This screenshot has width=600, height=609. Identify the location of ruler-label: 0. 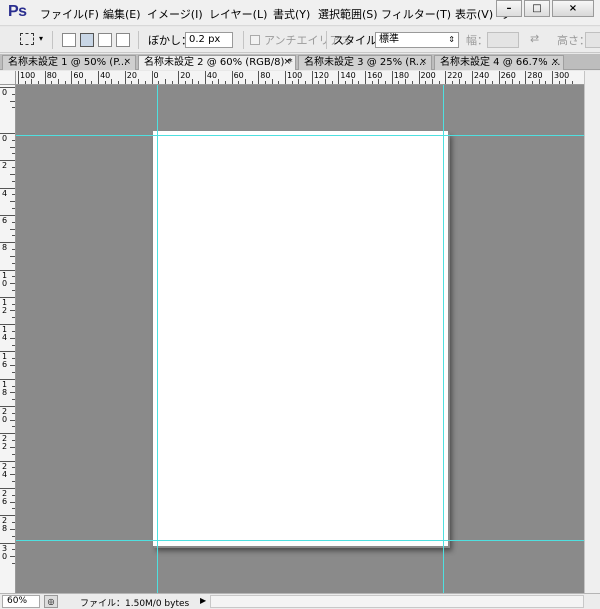
(4, 92).